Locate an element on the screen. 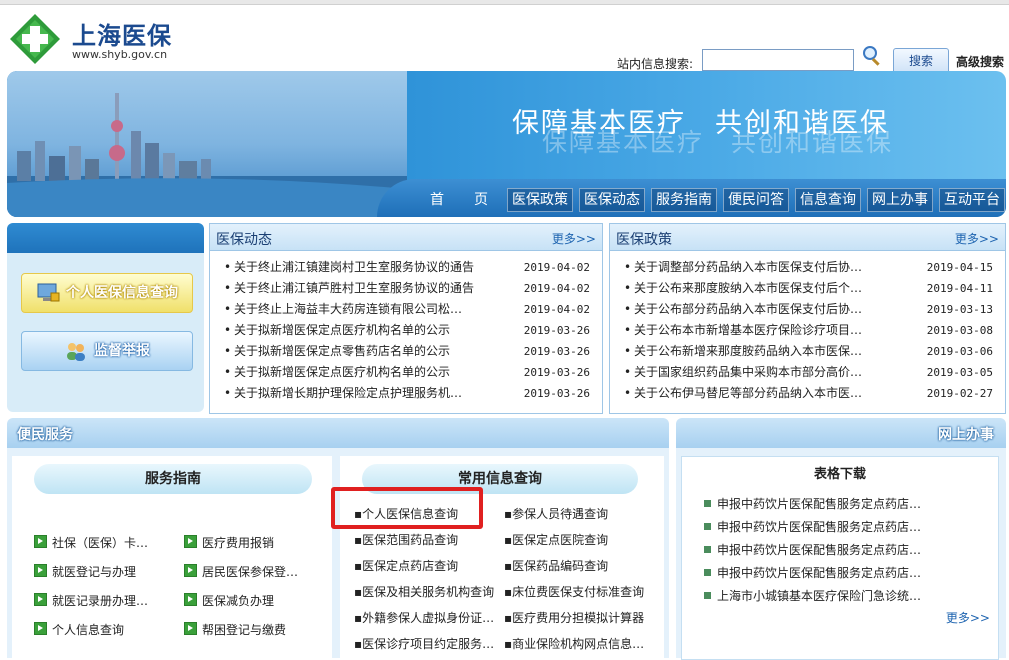 This screenshot has height=660, width=1009. query-link: ▪参保人员待遇查询 is located at coordinates (556, 513).